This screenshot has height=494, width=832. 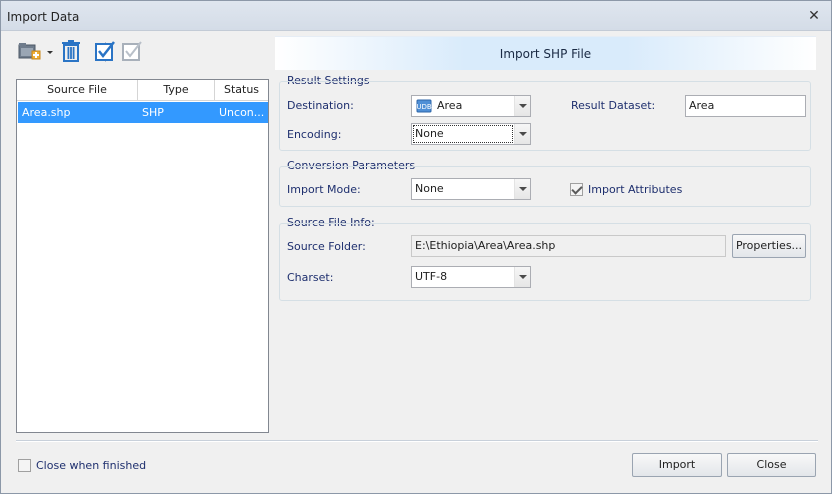 I want to click on column-header-source-file: Source File, so click(x=77, y=90).